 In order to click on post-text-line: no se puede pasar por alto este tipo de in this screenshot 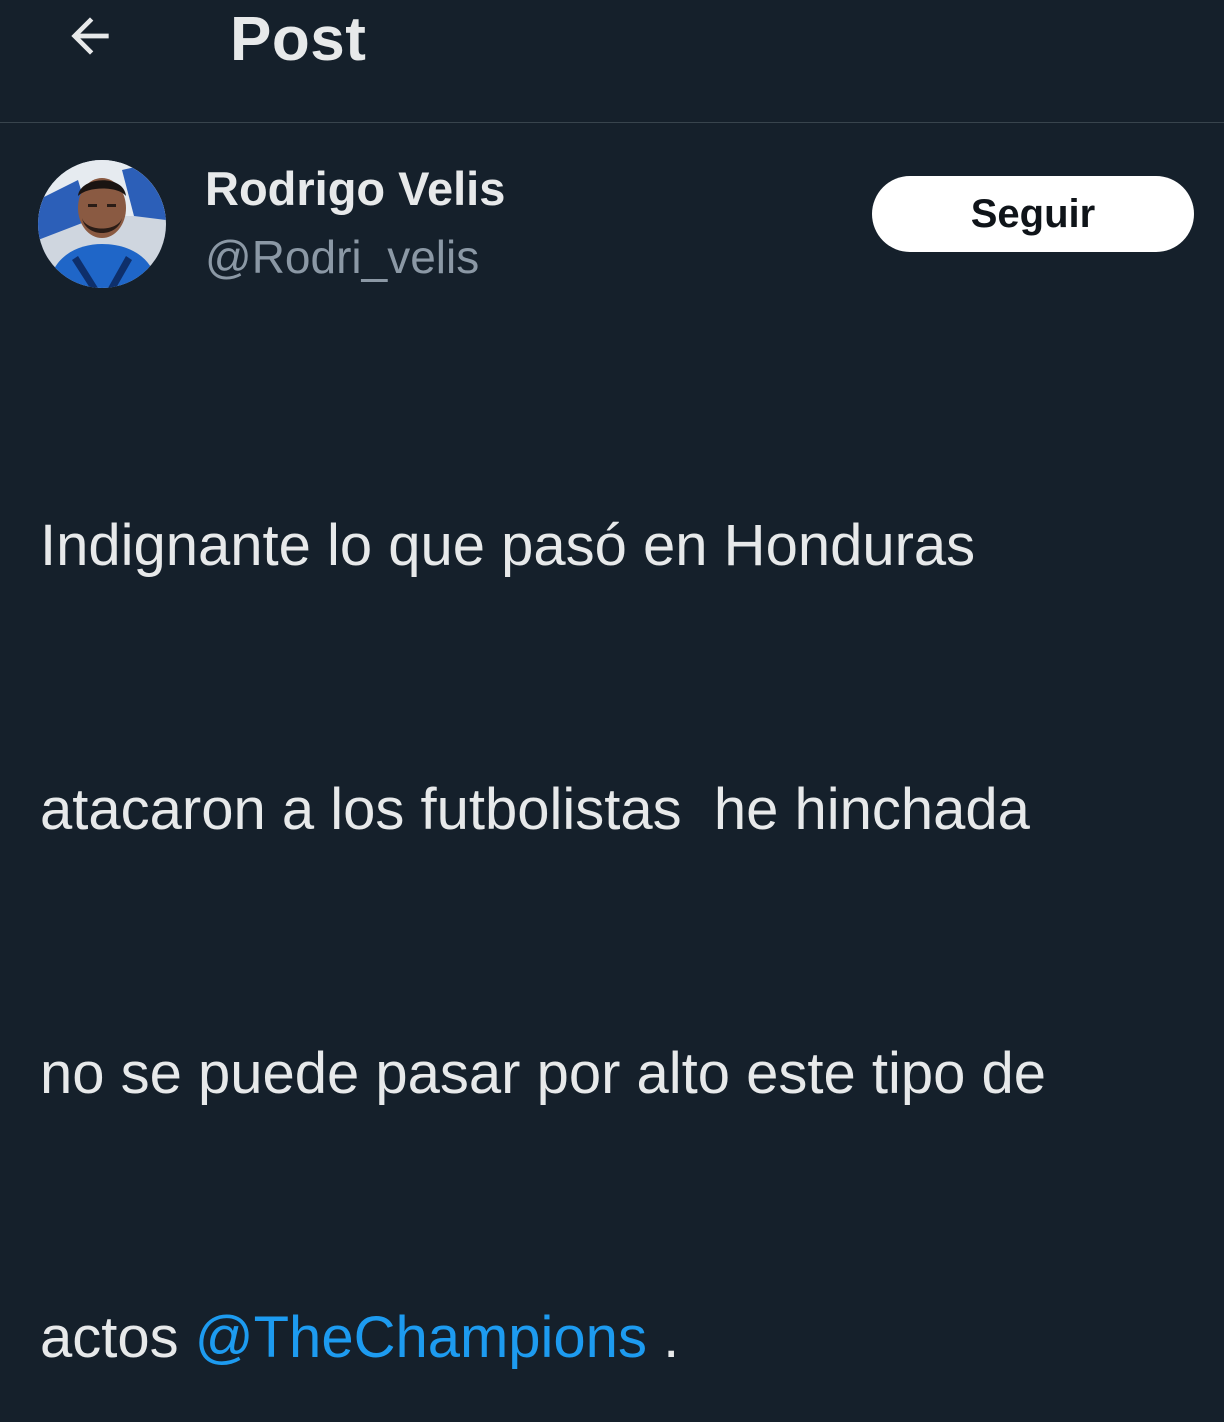, I will do `click(543, 1073)`.